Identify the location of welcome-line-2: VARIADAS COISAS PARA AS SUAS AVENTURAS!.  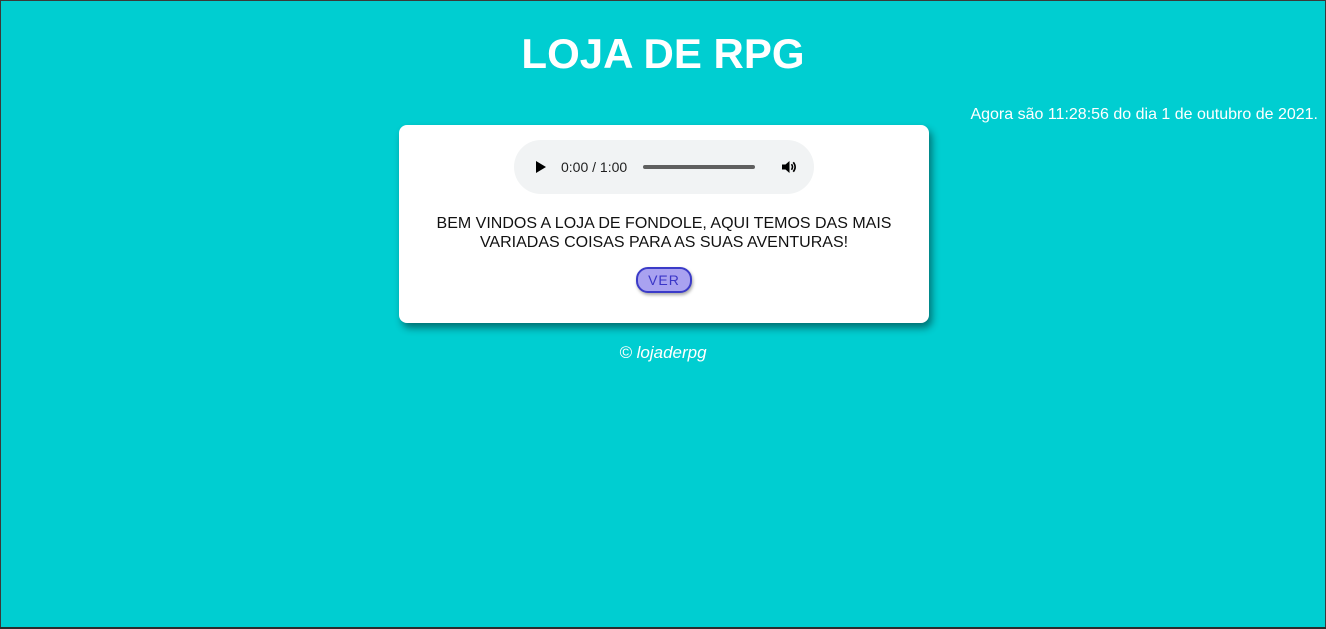
(664, 242).